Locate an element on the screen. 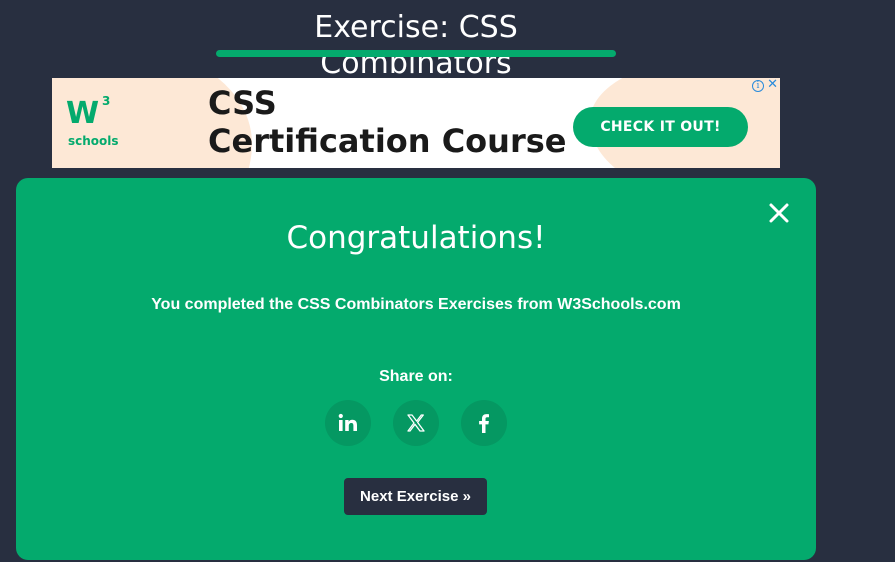  share-linkedin-button is located at coordinates (348, 423).